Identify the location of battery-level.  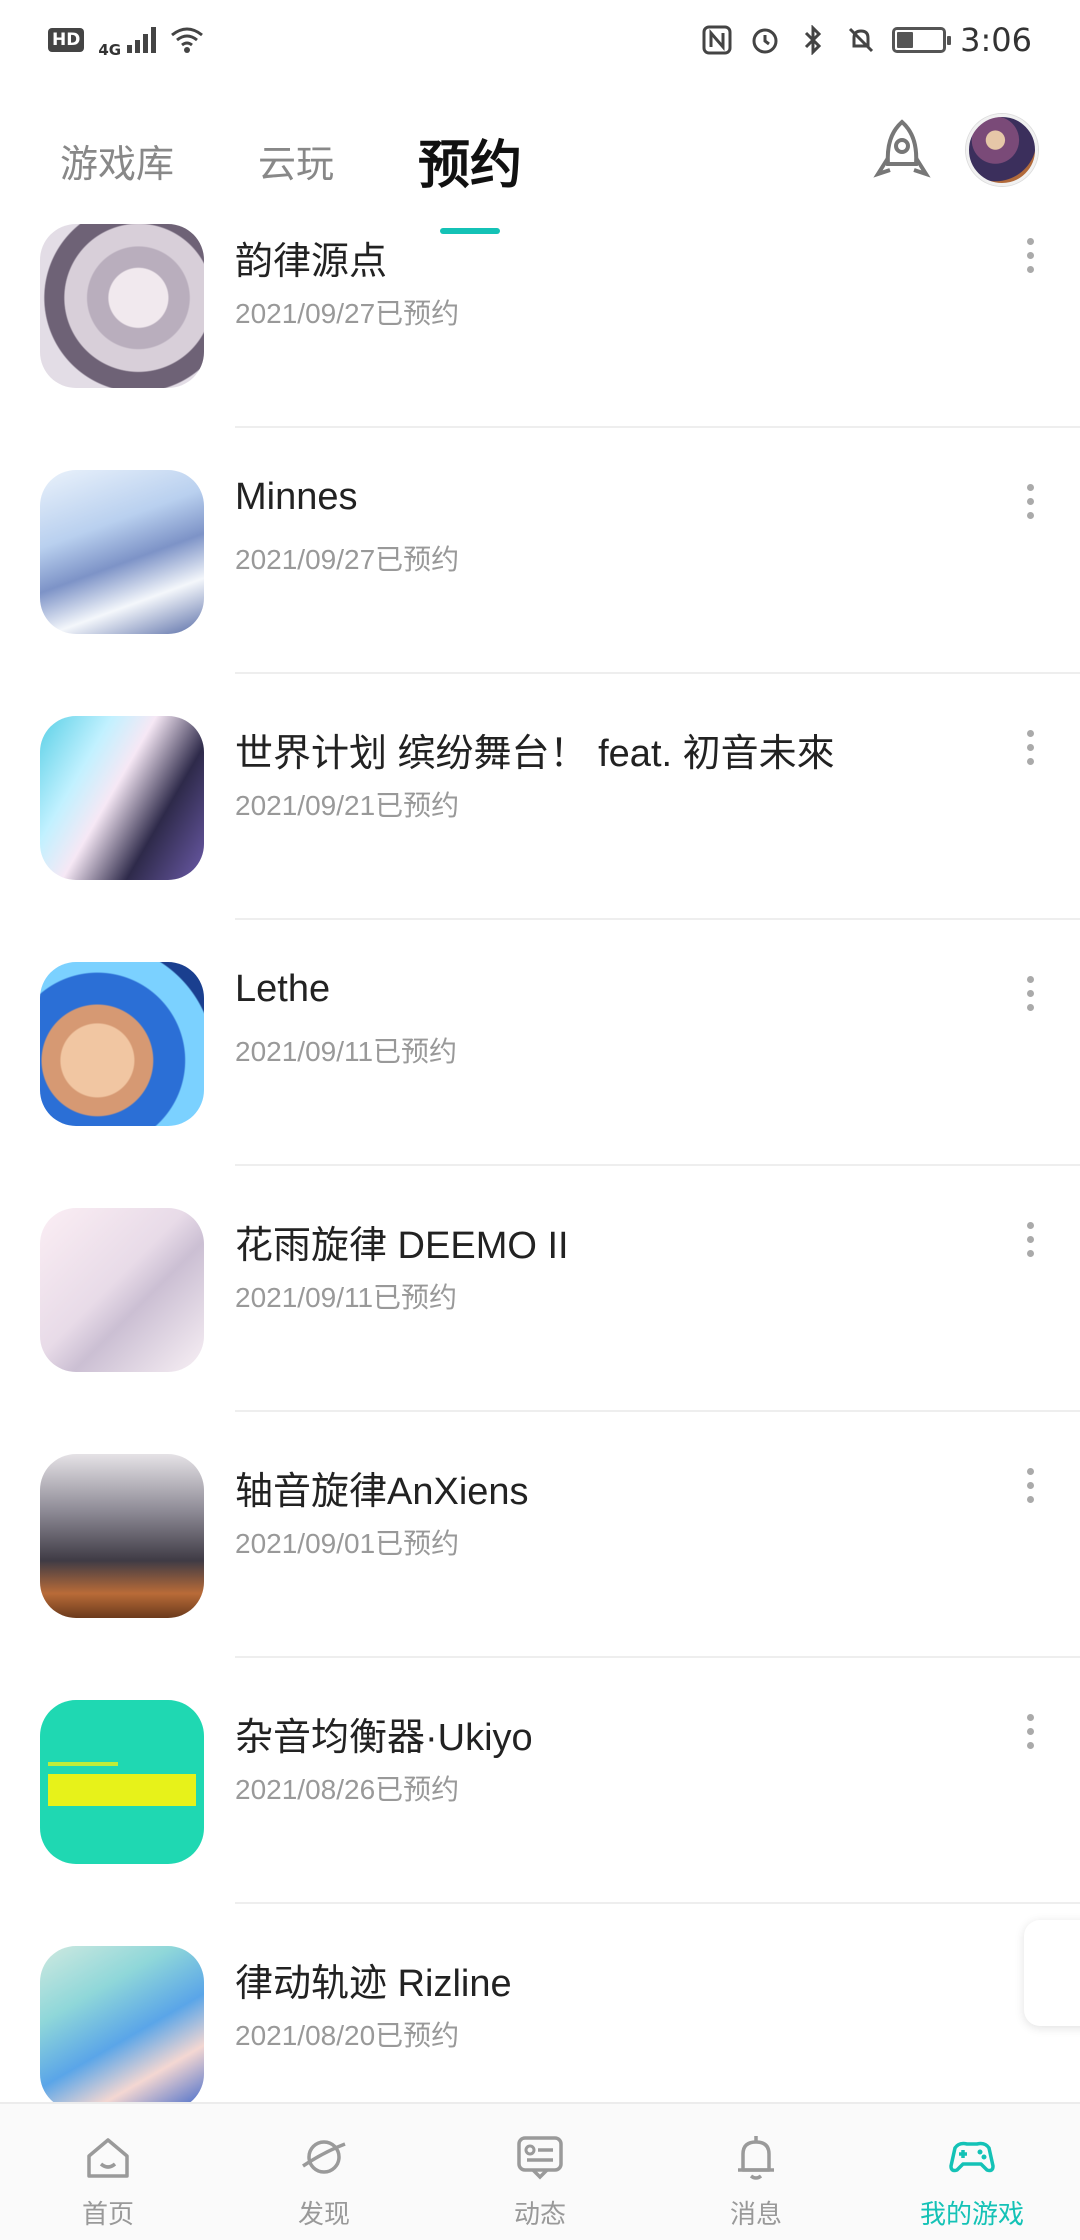
(905, 40).